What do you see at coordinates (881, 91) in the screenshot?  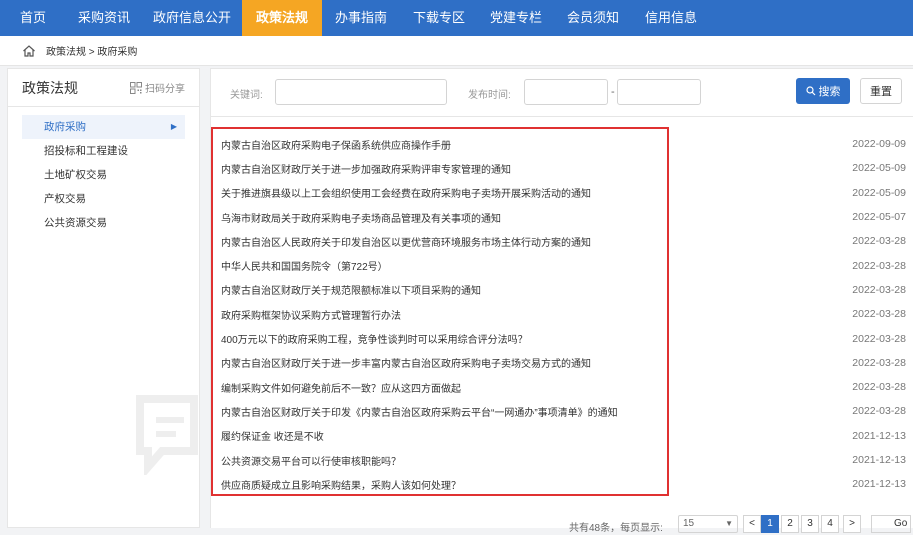 I see `reset-button: 重置` at bounding box center [881, 91].